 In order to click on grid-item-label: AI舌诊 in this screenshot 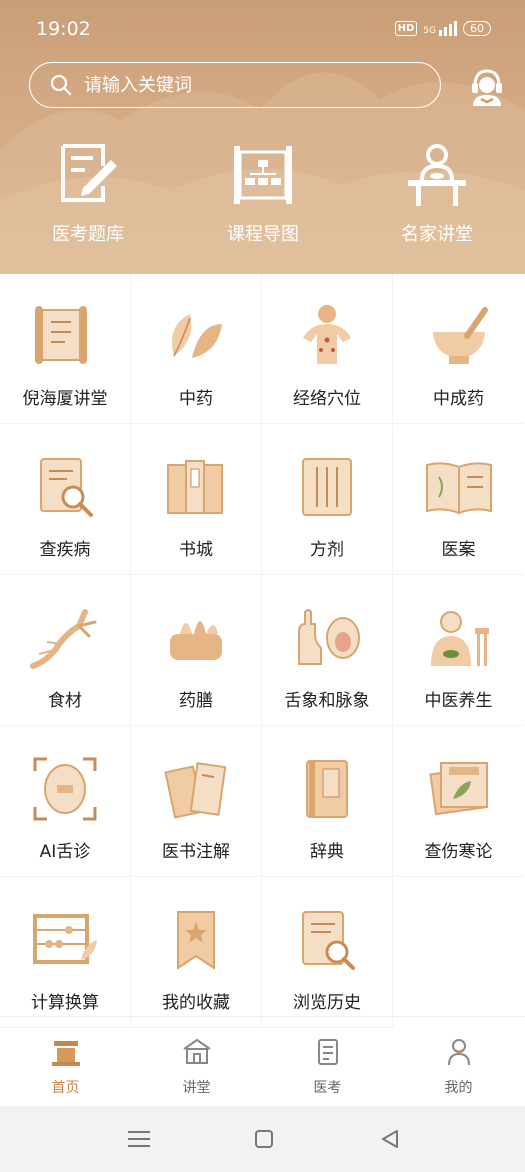, I will do `click(65, 852)`.